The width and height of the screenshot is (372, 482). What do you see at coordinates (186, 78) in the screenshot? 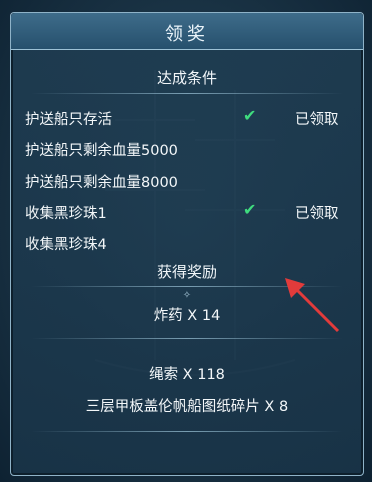
I see `conditions-header: 达成条件` at bounding box center [186, 78].